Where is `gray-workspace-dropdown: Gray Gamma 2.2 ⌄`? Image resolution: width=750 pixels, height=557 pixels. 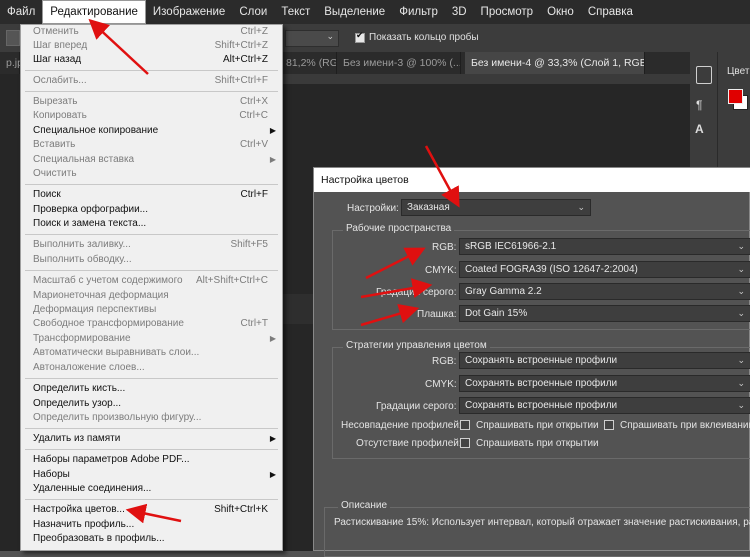
gray-workspace-dropdown: Gray Gamma 2.2 ⌄ is located at coordinates (604, 291).